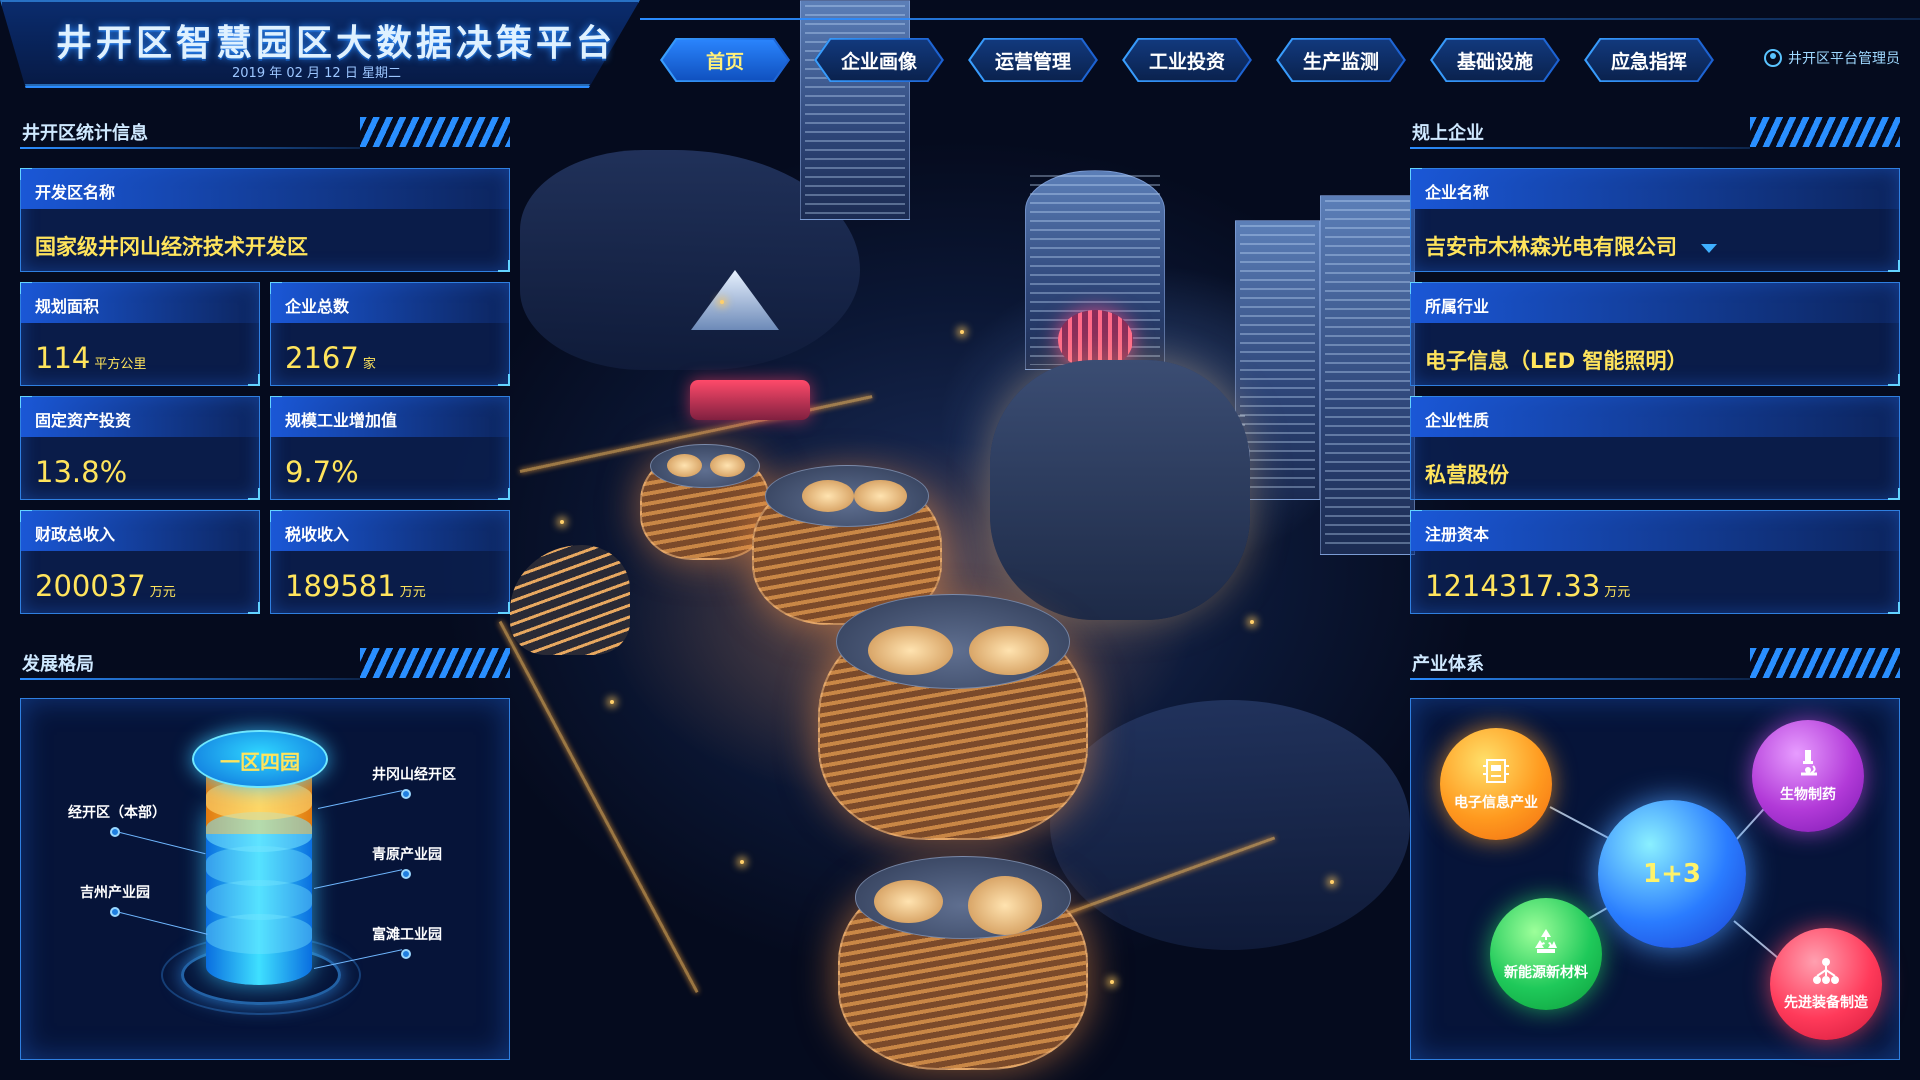 The height and width of the screenshot is (1080, 1920). I want to click on park-label-jizhou: 吉州产业园, so click(115, 892).